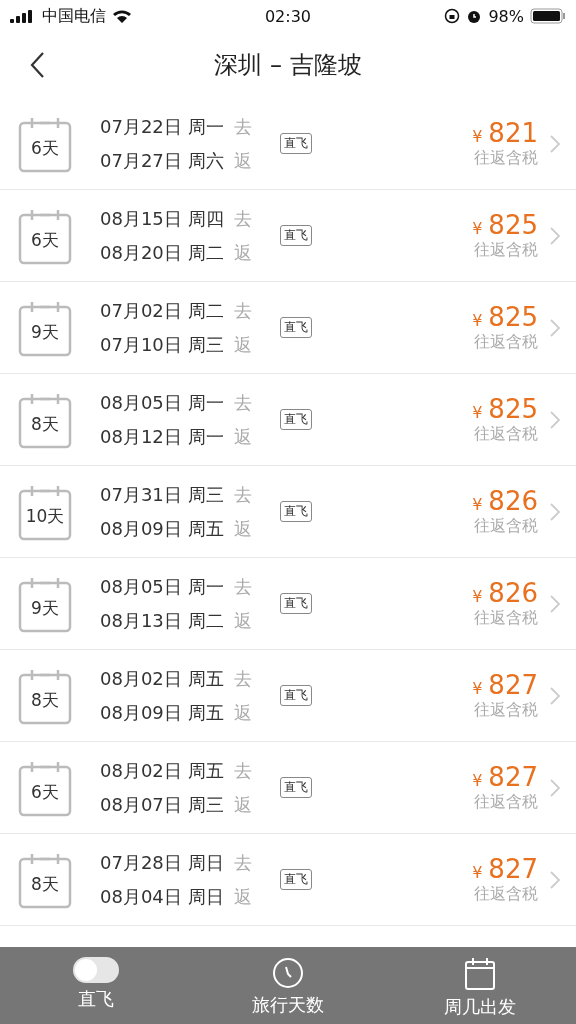  I want to click on return-date: 07月10日 周三, so click(162, 344).